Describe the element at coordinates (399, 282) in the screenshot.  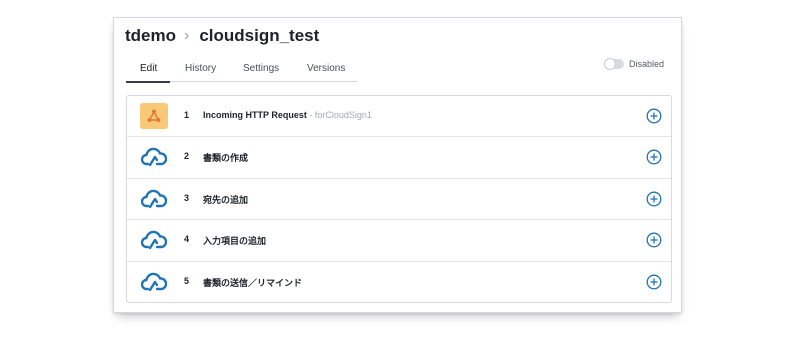
I see `step-row: 5 書類の送信／リマインド` at that location.